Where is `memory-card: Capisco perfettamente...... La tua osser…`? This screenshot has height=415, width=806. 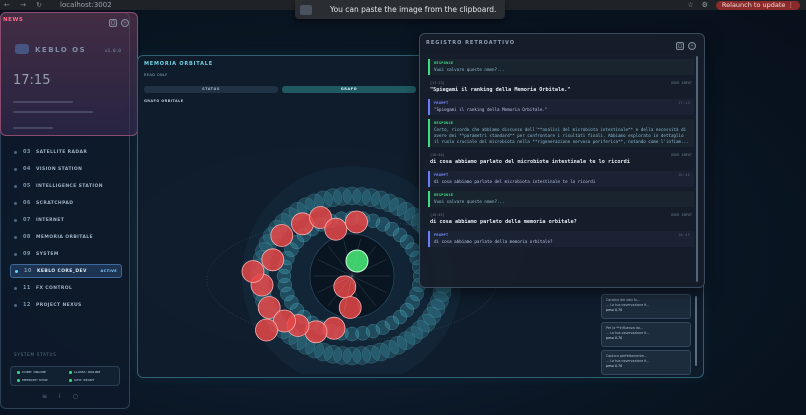 memory-card: Capisco perfettamente...... La tua osser… is located at coordinates (646, 362).